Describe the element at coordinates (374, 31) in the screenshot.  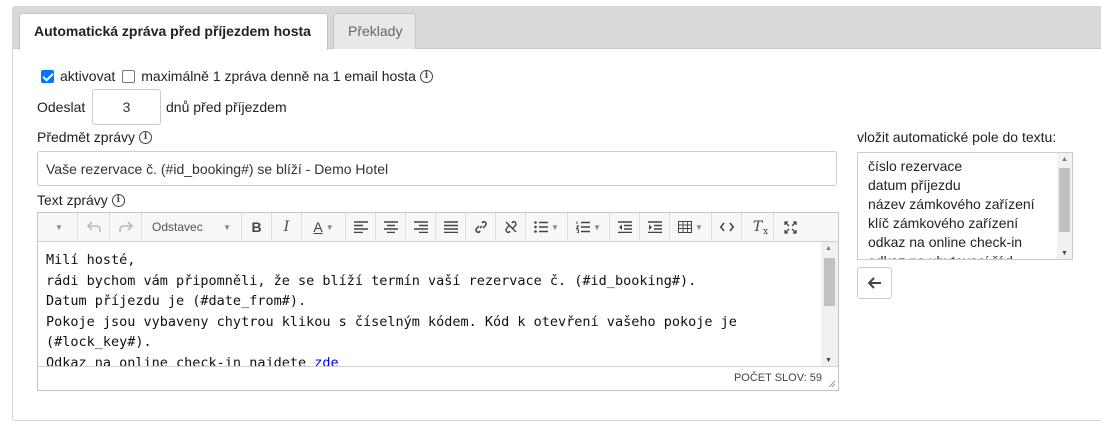
I see `tab-translations: Překlady` at that location.